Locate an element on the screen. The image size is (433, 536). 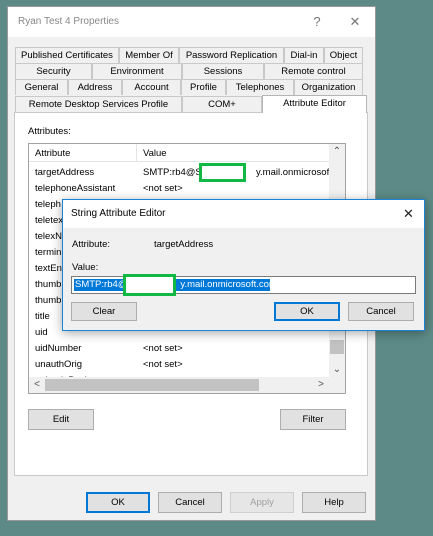
horizontal-scrollbar: < > is located at coordinates (187, 385).